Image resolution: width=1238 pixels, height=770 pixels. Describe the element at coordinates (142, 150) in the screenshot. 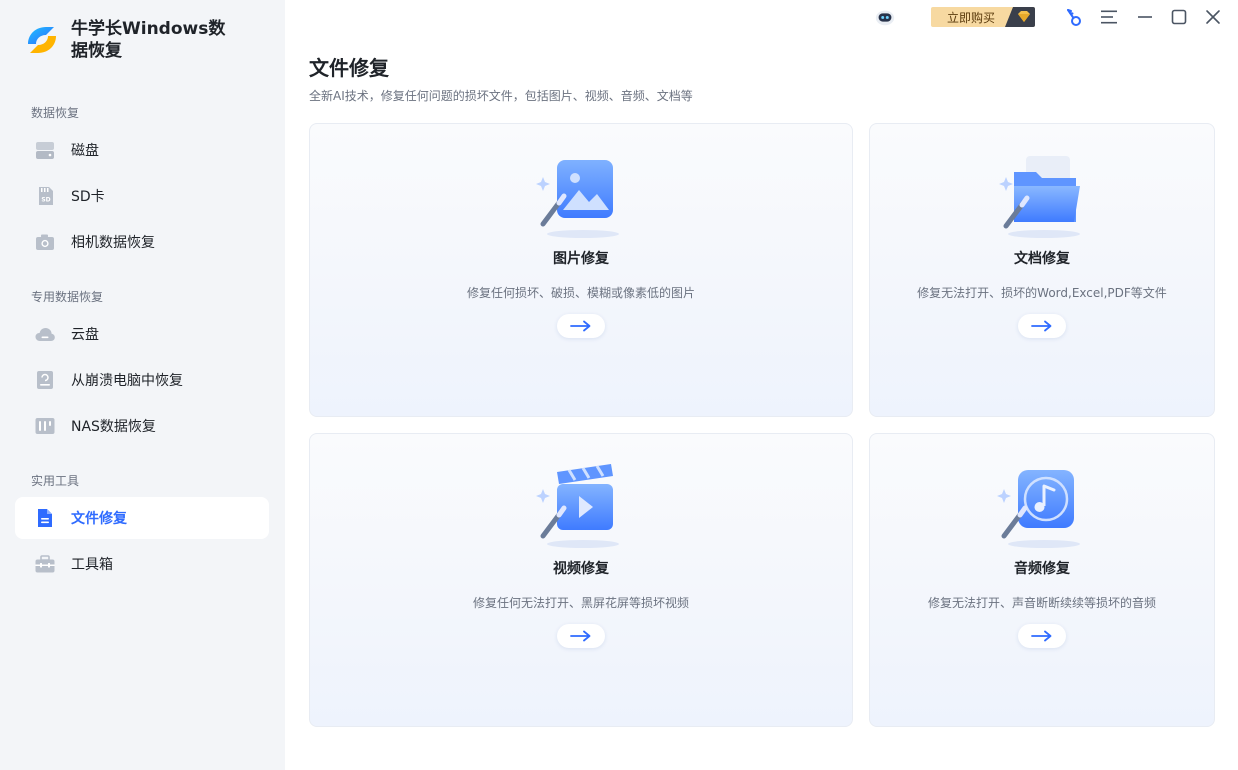

I see `sidebar-item-disk: 磁盘` at that location.